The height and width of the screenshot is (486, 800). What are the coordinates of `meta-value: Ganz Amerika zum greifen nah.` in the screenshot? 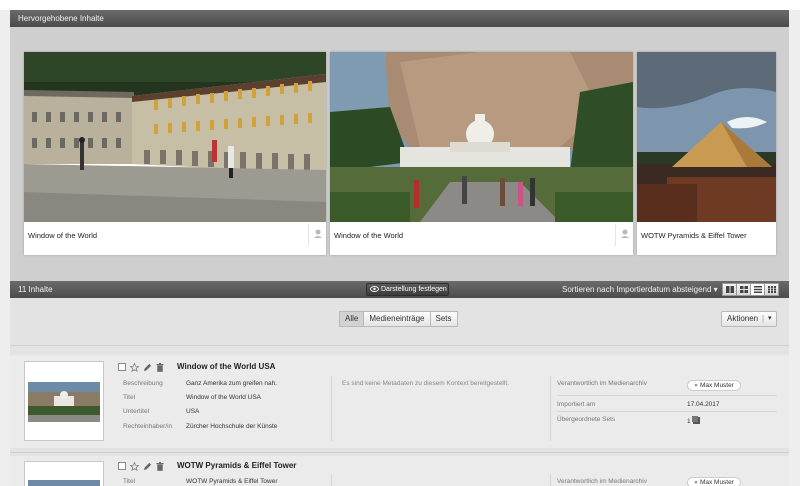 It's located at (232, 383).